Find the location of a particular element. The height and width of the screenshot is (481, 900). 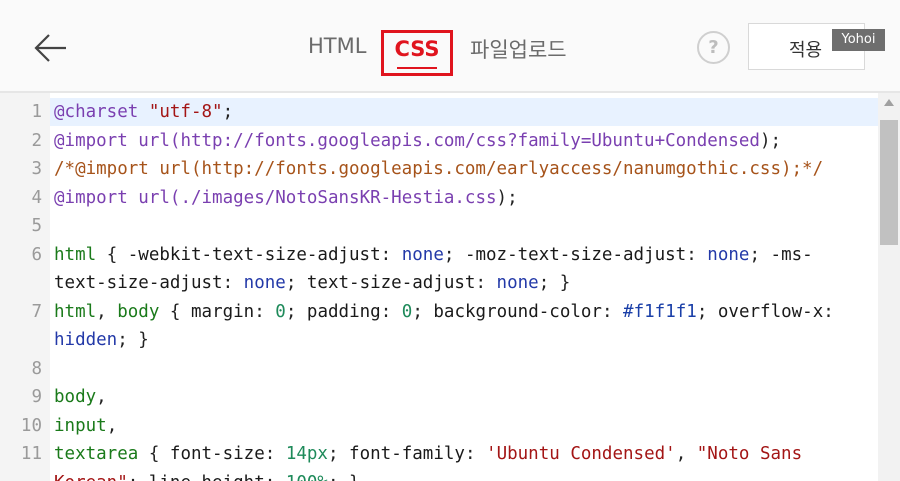

code-token: 100% is located at coordinates (307, 477).